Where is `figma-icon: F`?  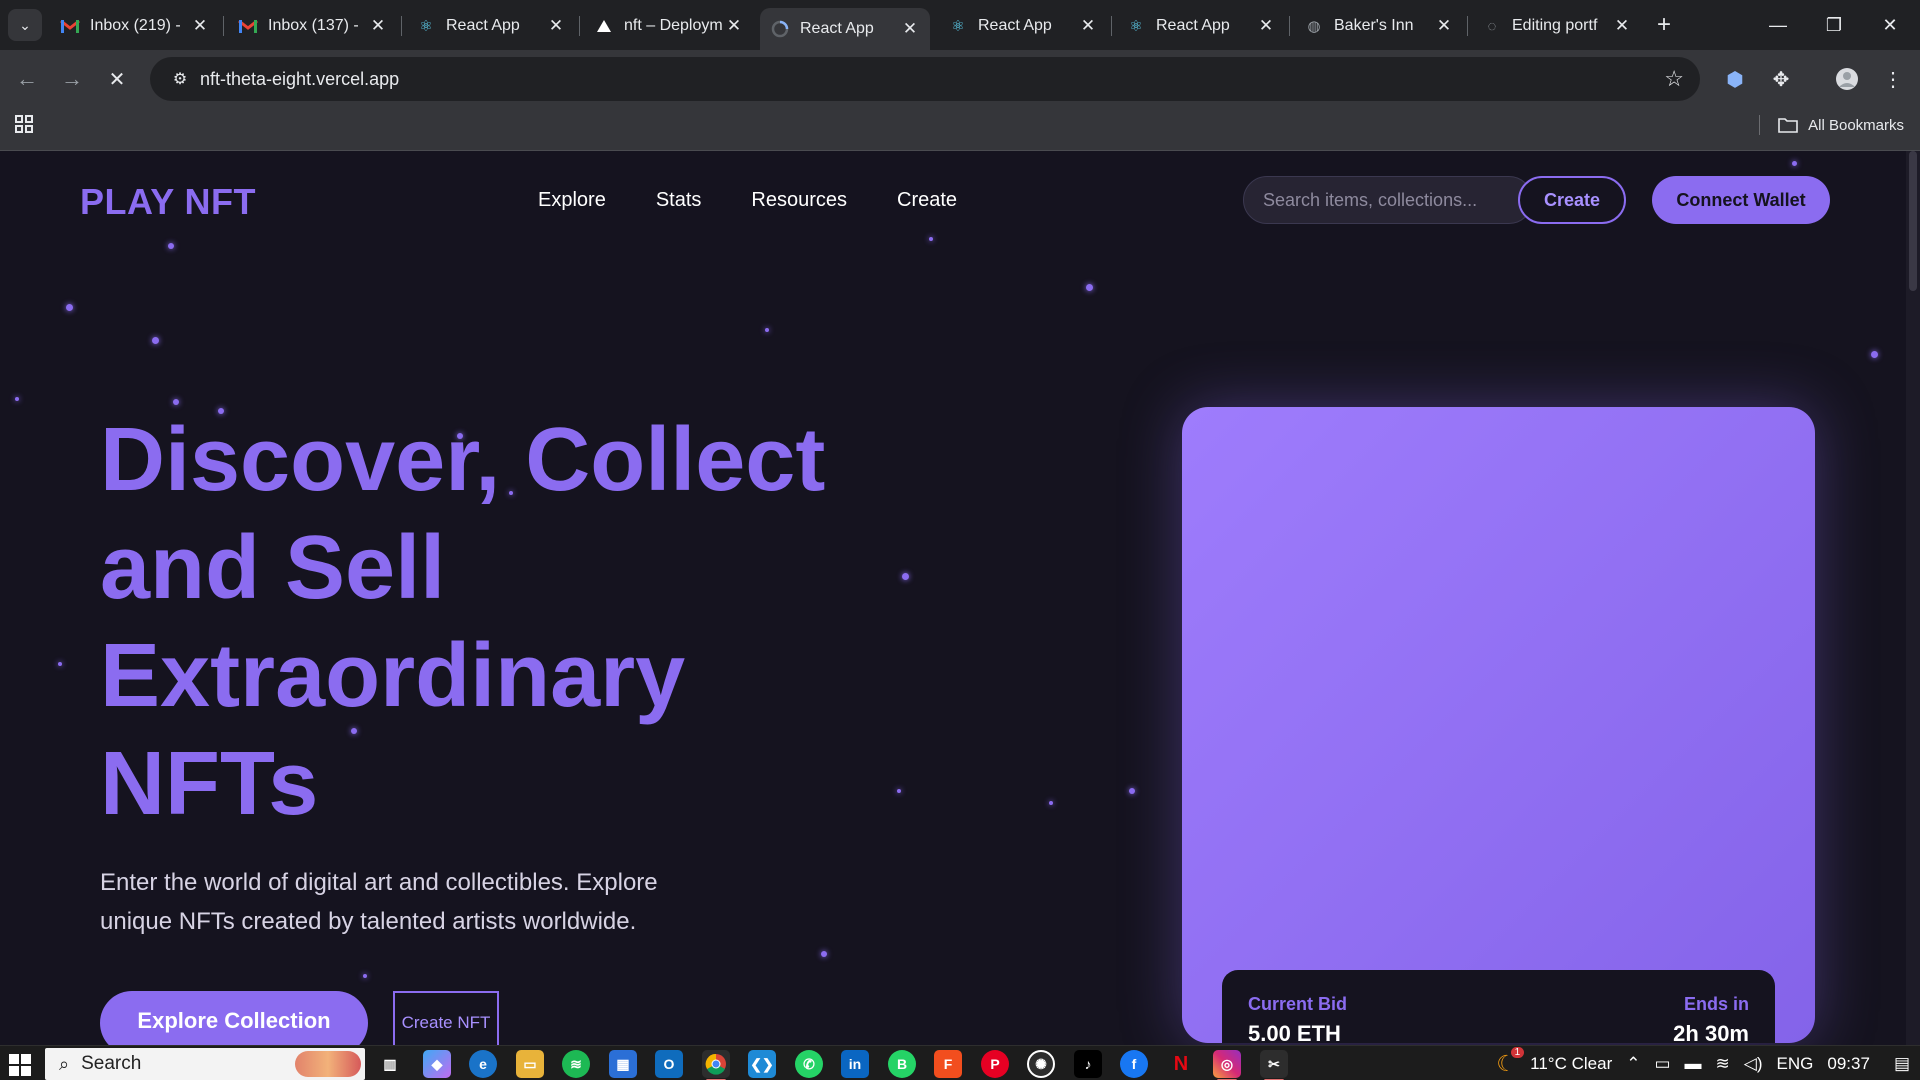 figma-icon: F is located at coordinates (948, 1064).